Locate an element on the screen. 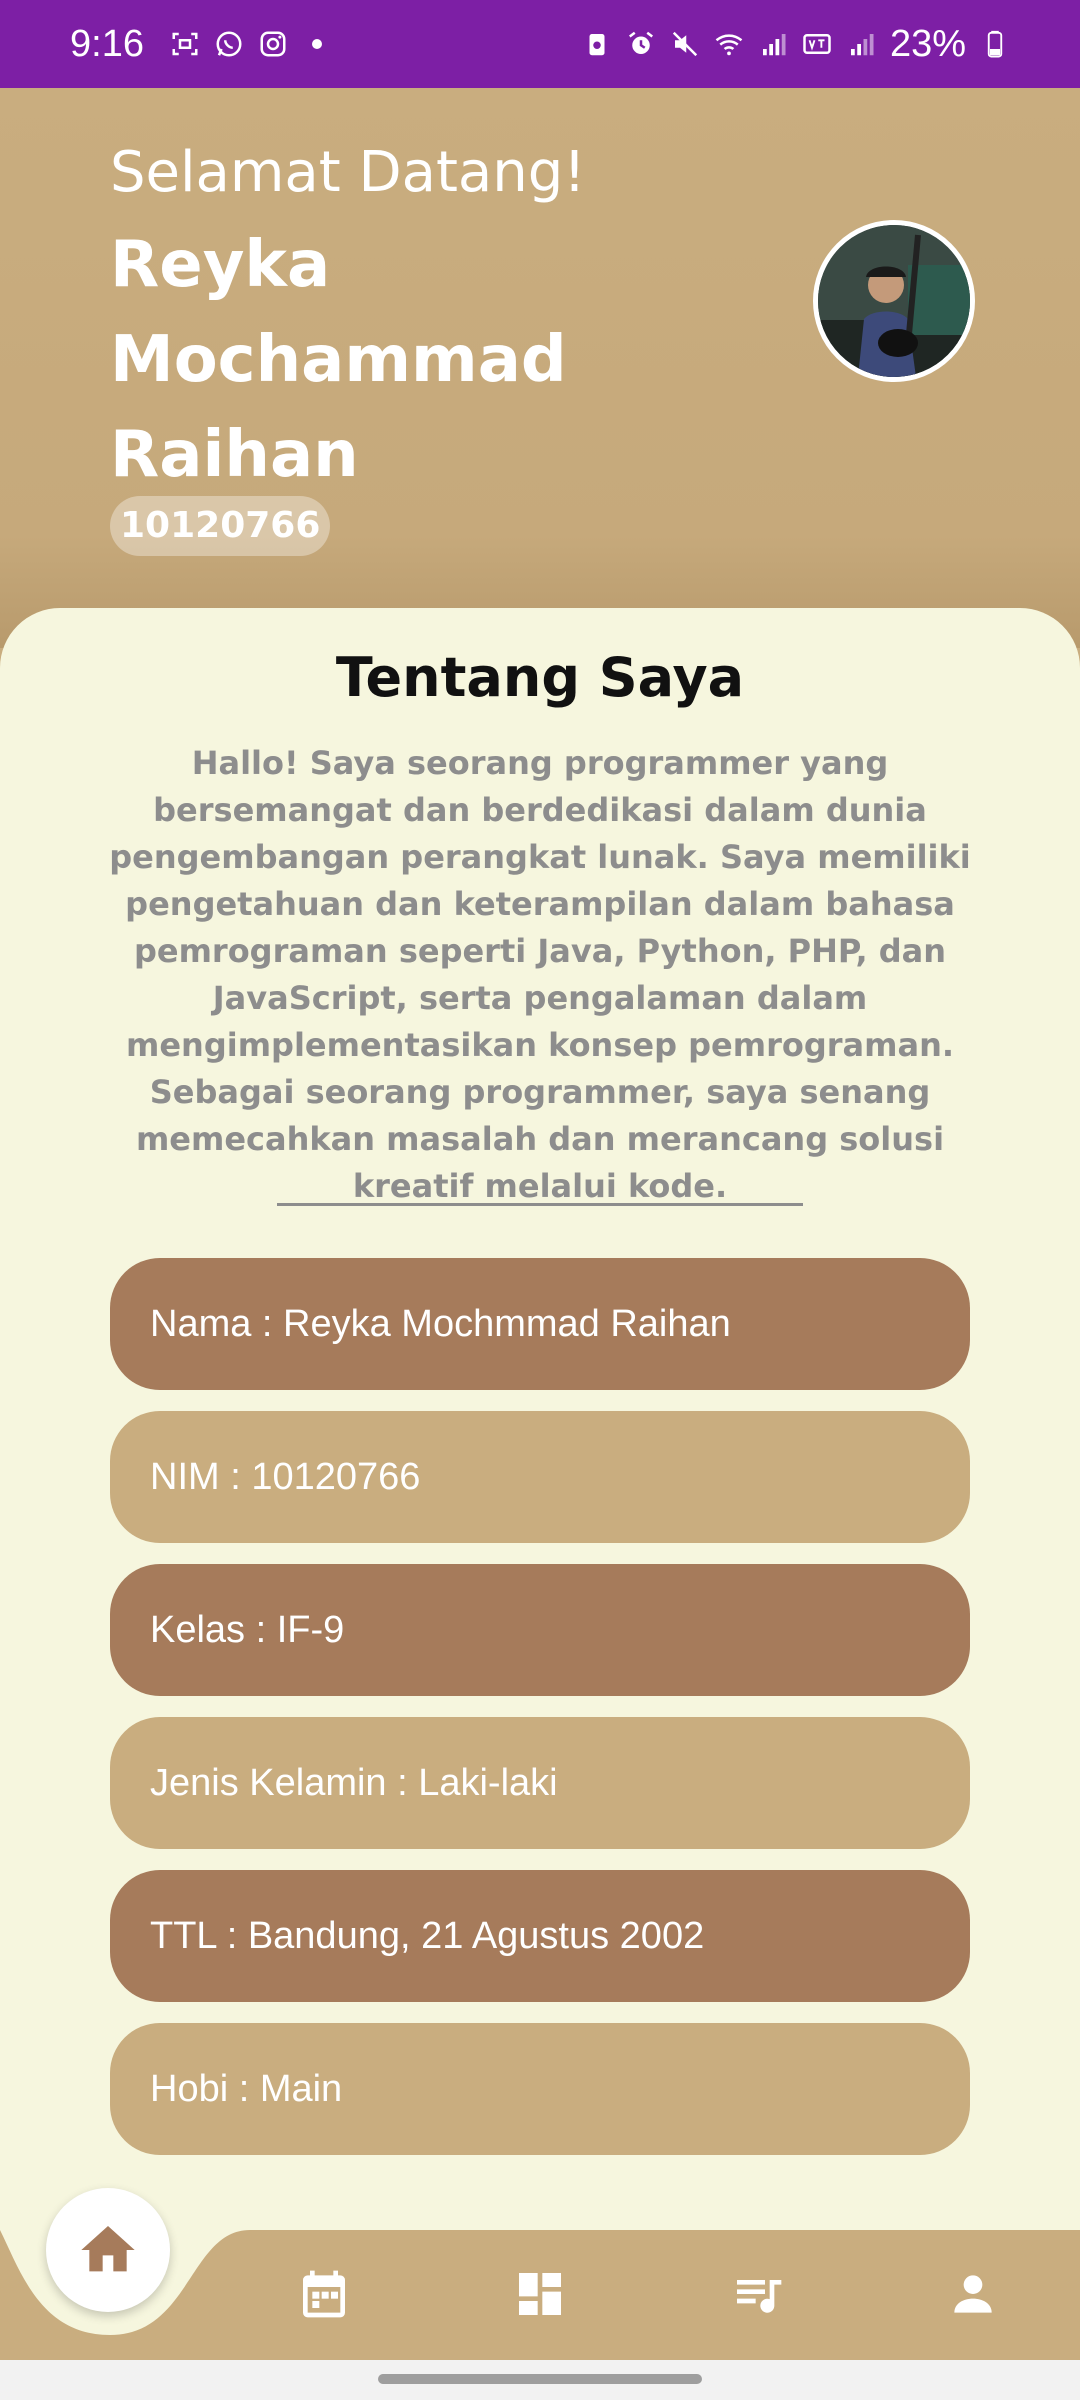  nav-profile-button is located at coordinates (973, 2294).